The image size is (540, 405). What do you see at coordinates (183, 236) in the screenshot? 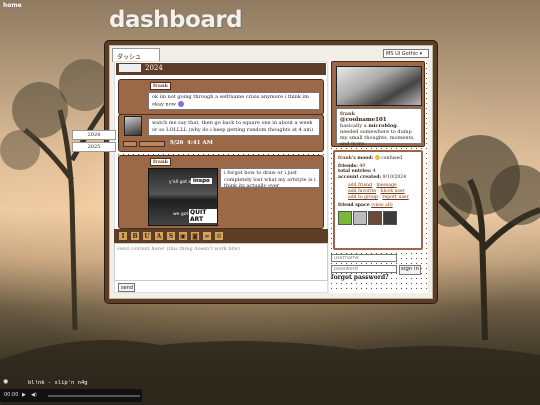
I see `image-icon: ▣` at bounding box center [183, 236].